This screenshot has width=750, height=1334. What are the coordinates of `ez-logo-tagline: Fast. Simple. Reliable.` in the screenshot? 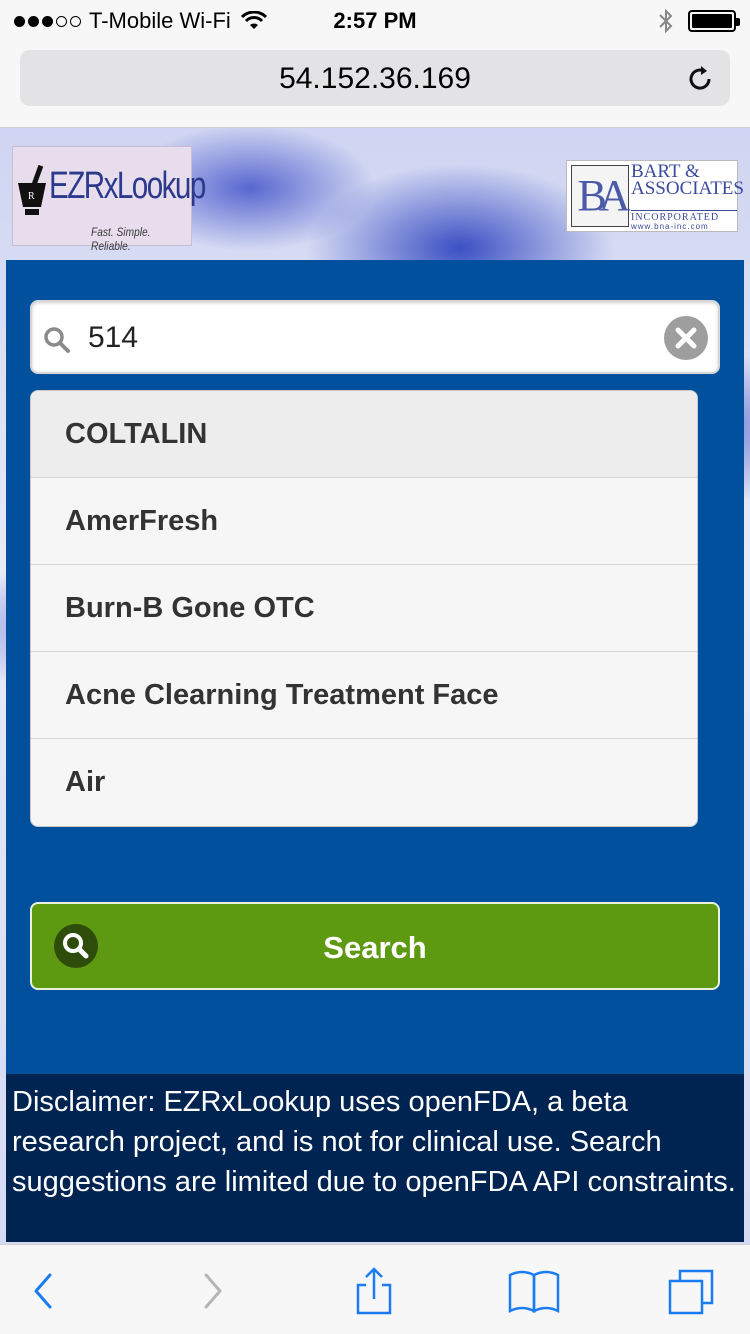 It's located at (121, 239).